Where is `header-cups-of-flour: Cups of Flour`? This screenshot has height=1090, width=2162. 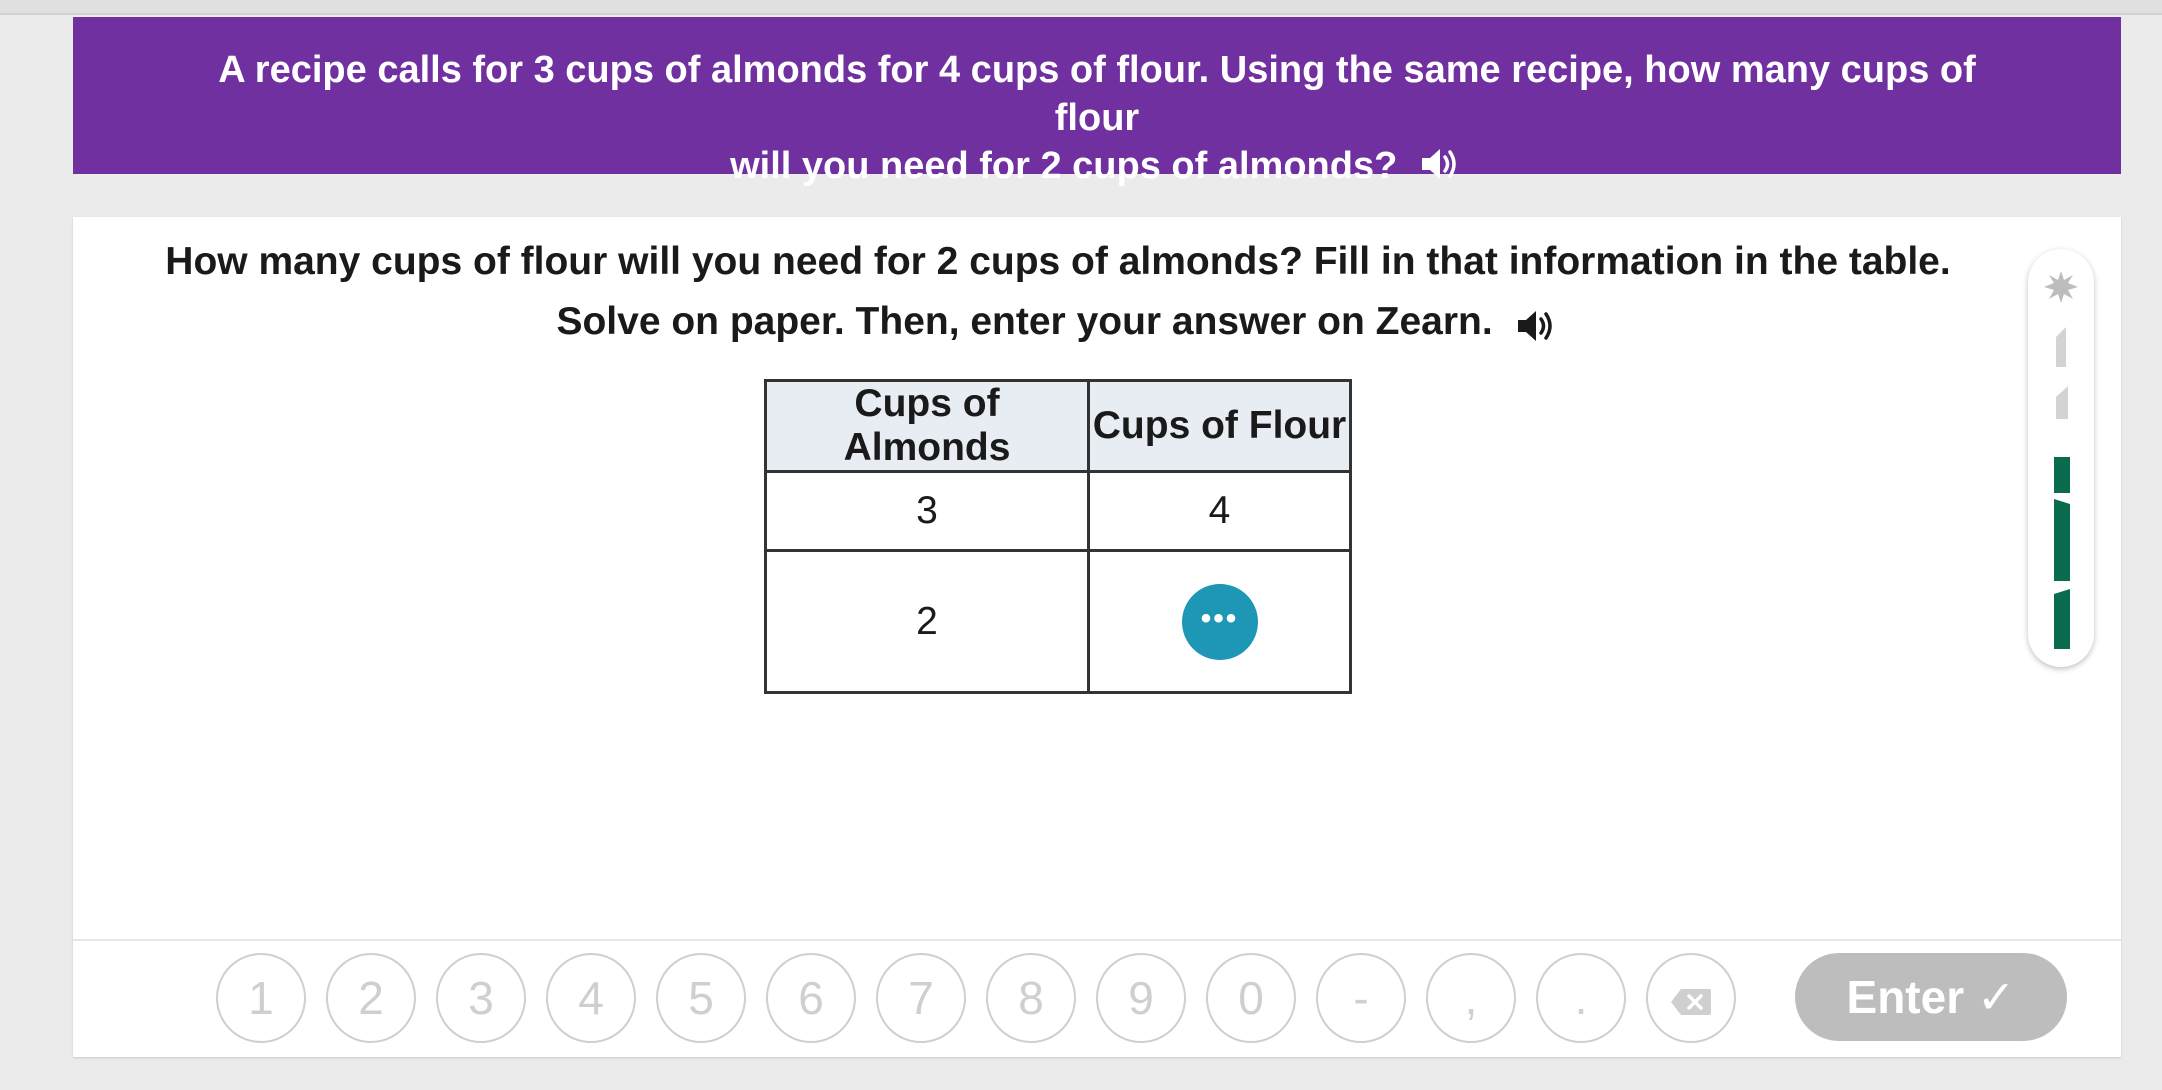 header-cups-of-flour: Cups of Flour is located at coordinates (1219, 426).